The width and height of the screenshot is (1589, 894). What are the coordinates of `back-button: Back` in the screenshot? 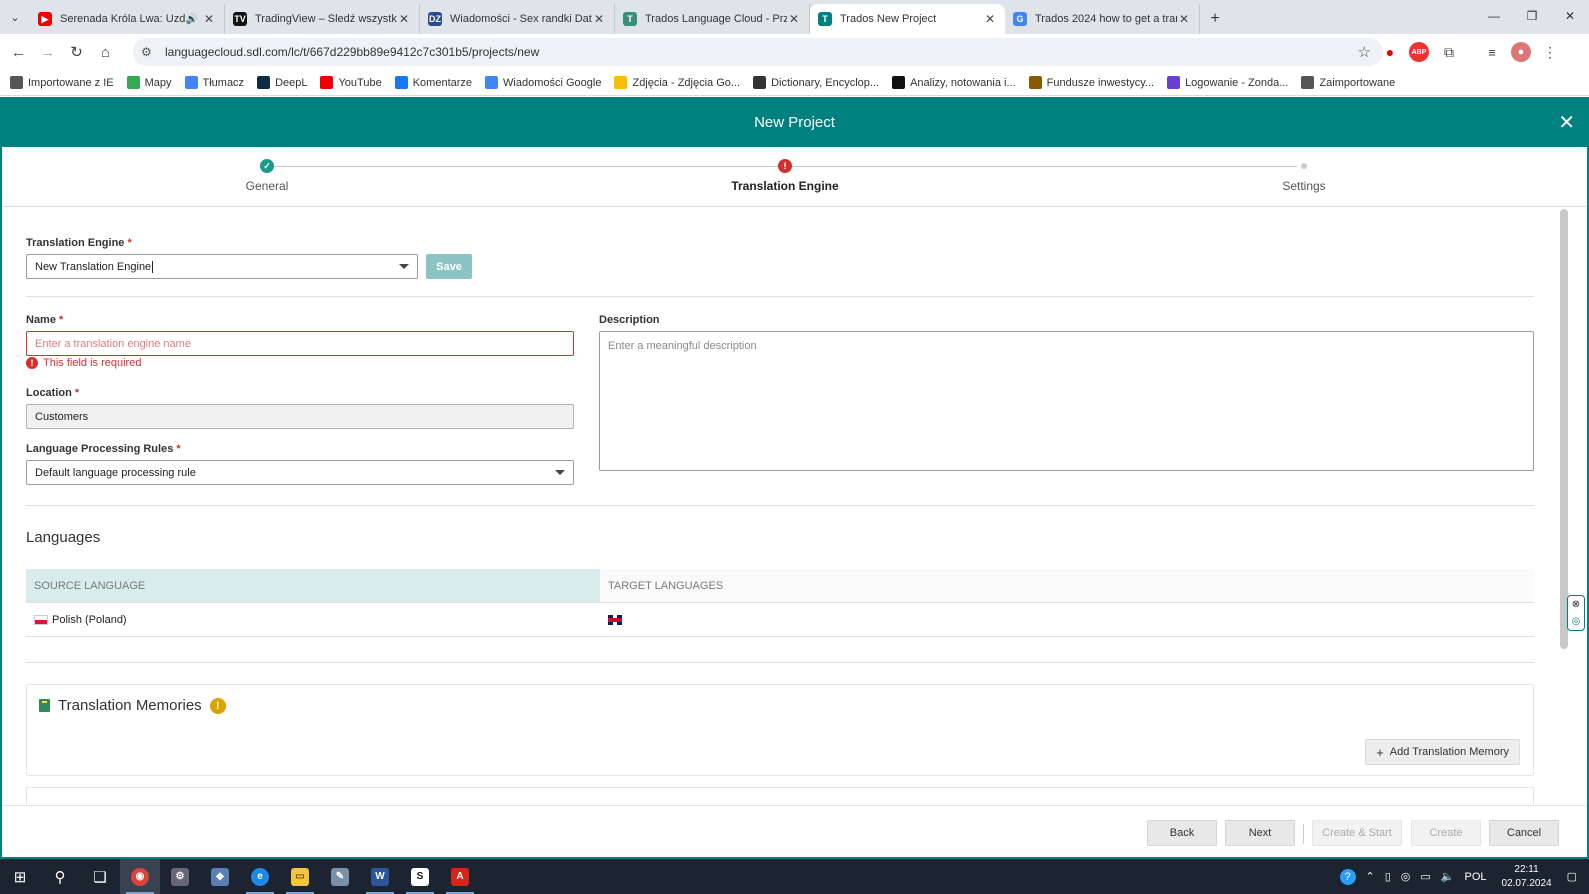 It's located at (1182, 833).